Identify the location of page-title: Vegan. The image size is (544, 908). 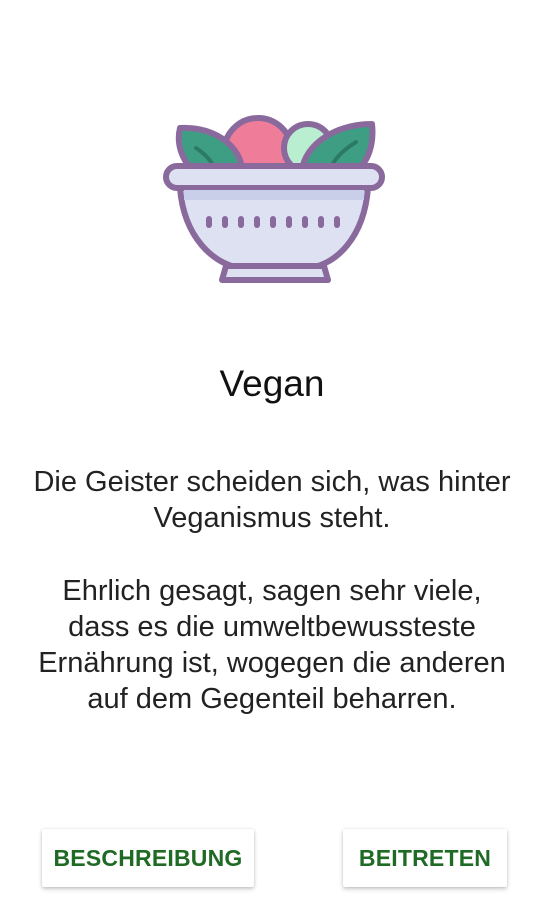
(272, 383).